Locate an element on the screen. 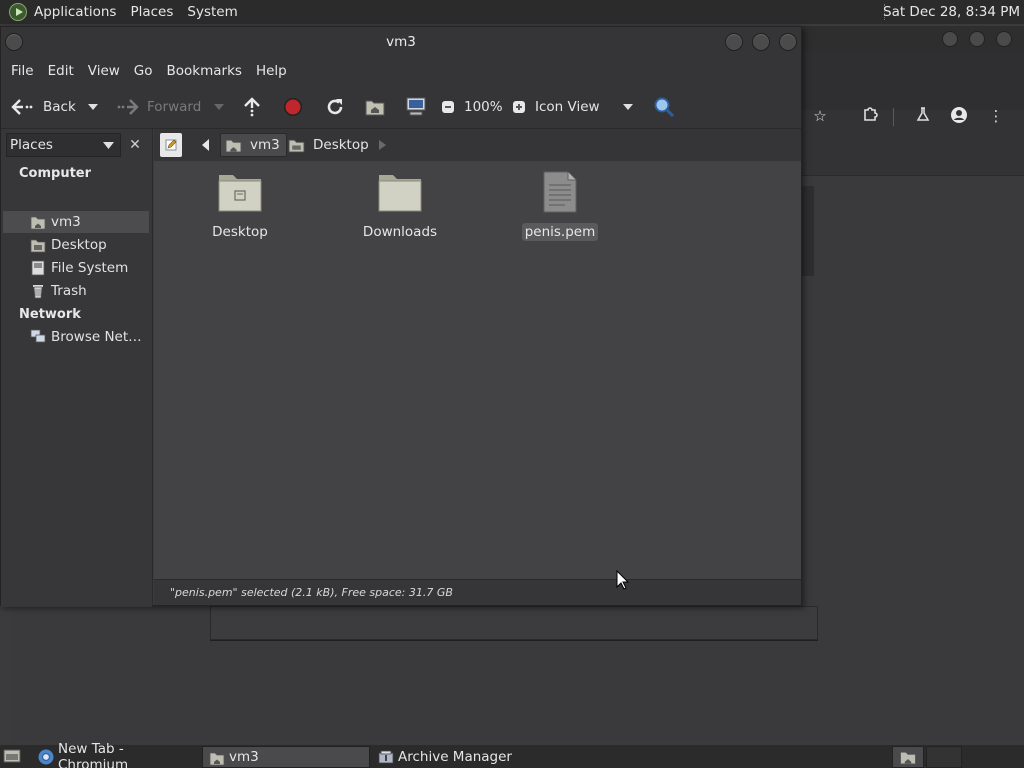  task-label: New Tab - Chromium is located at coordinates (93, 754).